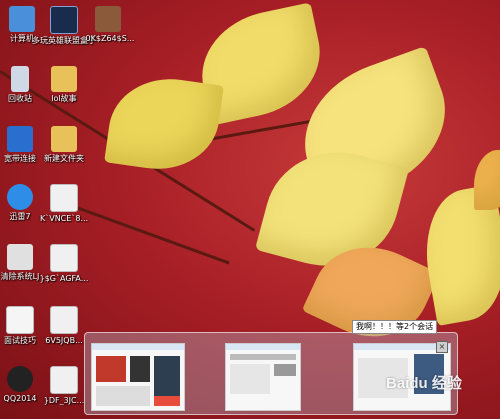 The height and width of the screenshot is (419, 500). What do you see at coordinates (20, 379) in the screenshot?
I see `qq-icon` at bounding box center [20, 379].